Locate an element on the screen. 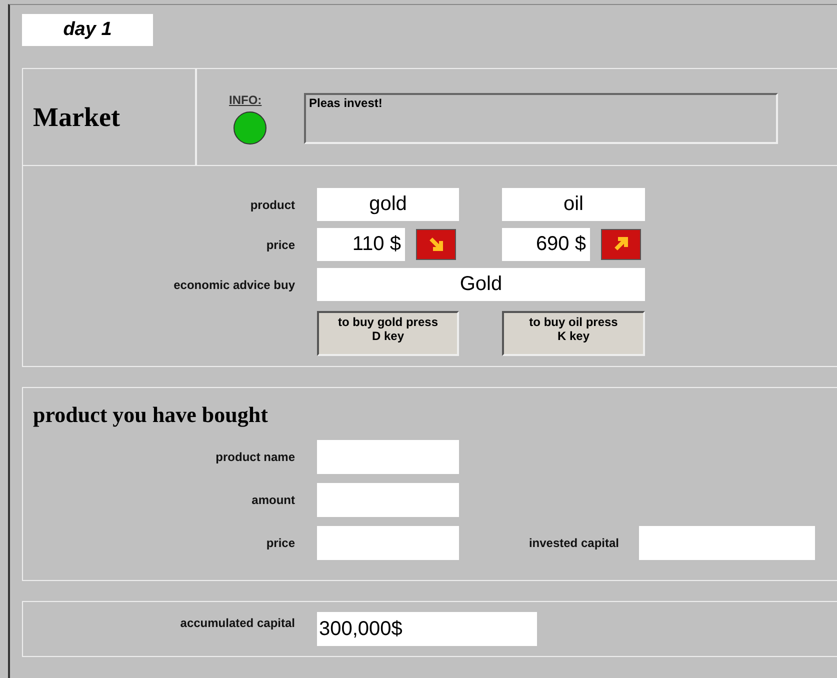  advice-label: economic advice buy is located at coordinates (234, 285).